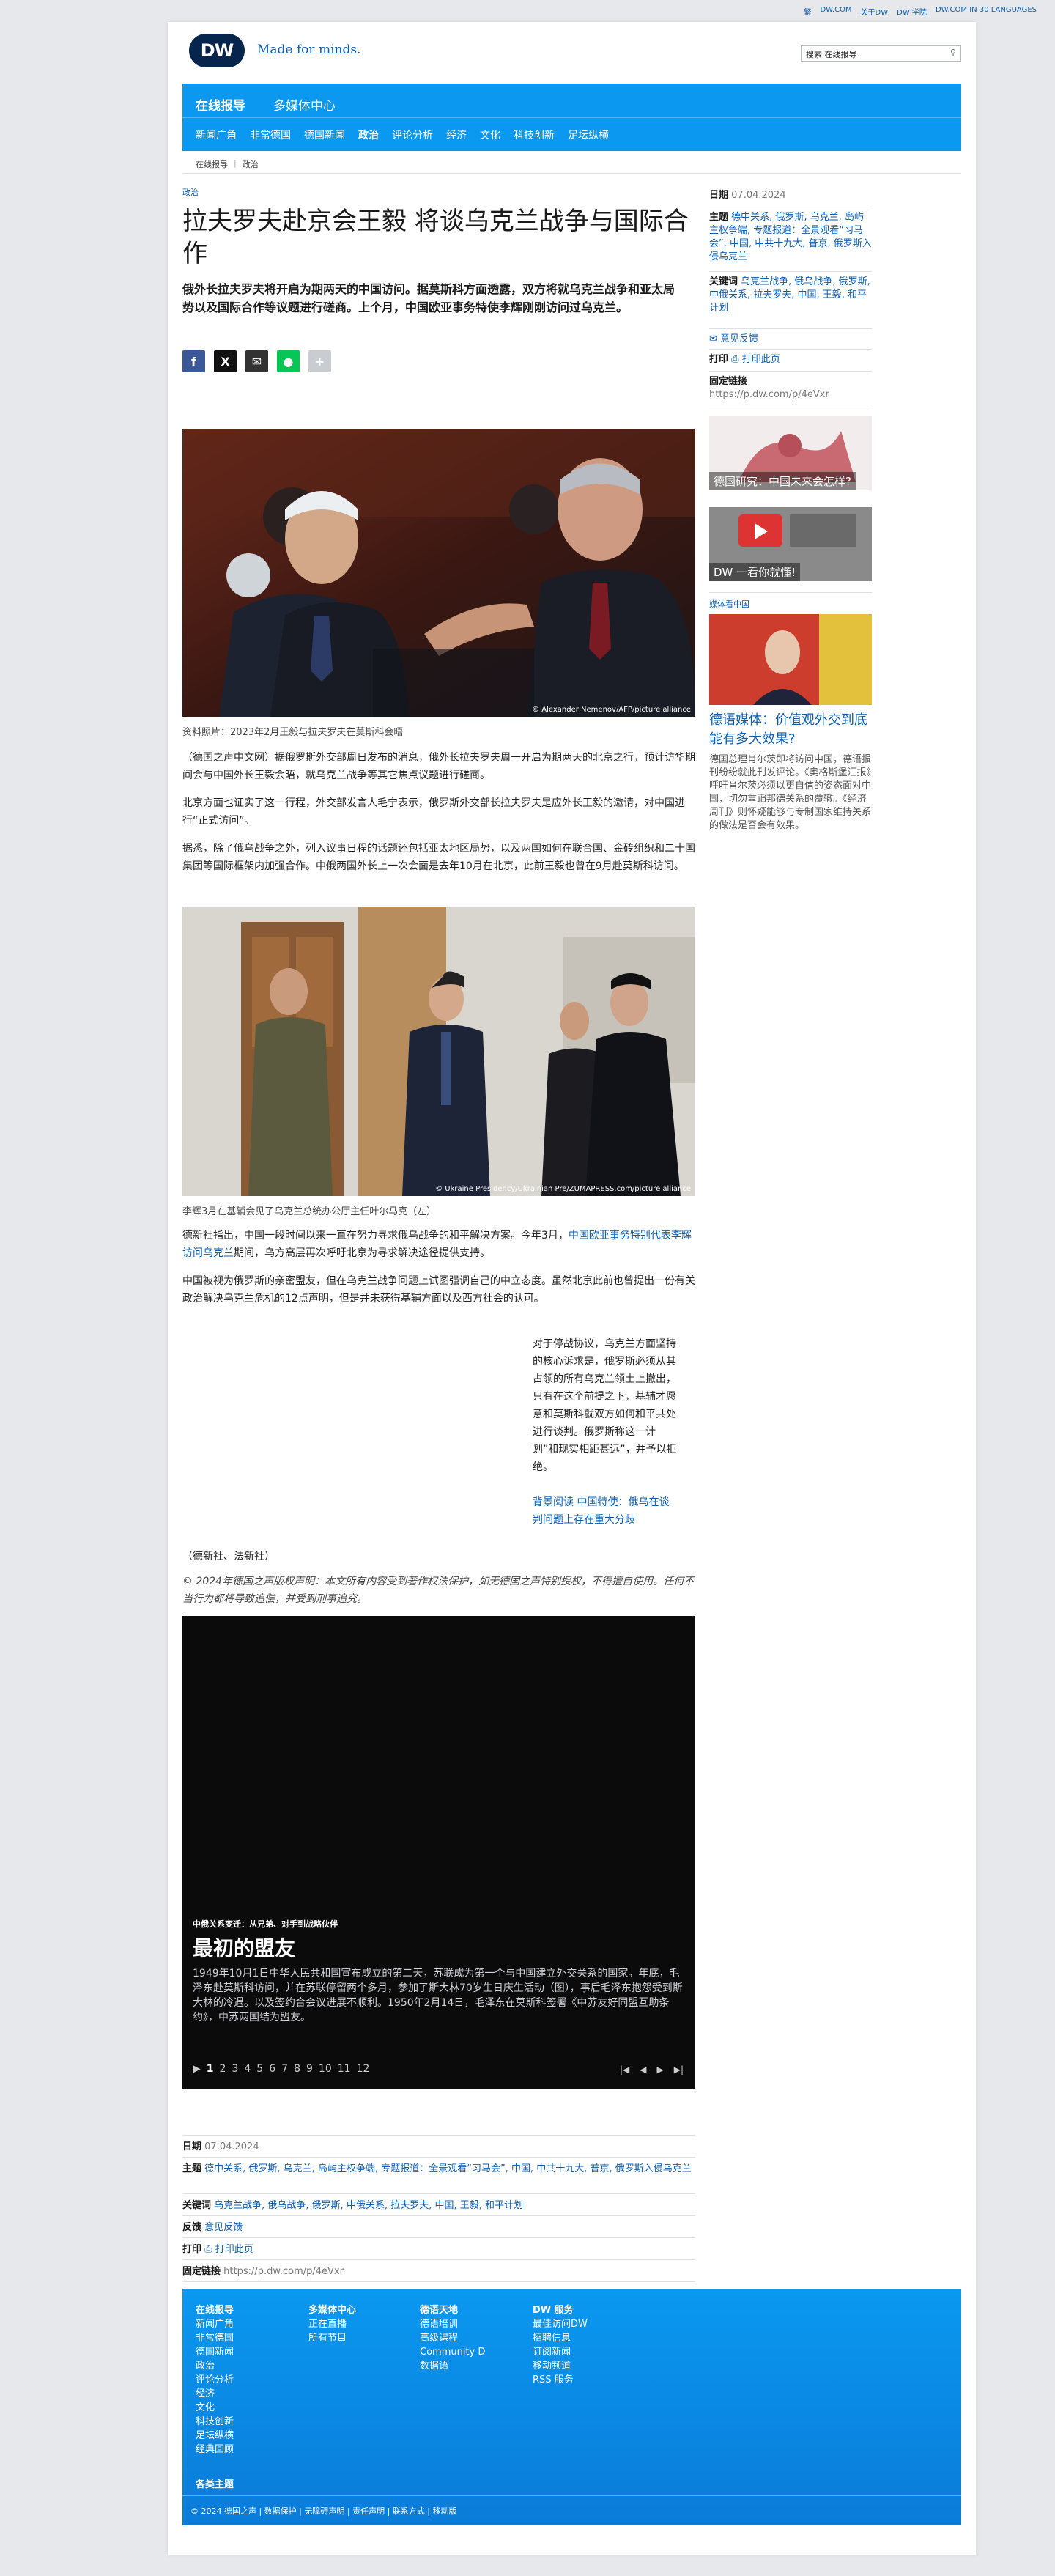 The width and height of the screenshot is (1055, 2576). What do you see at coordinates (713, 338) in the screenshot?
I see `feedback-icon: ✉` at bounding box center [713, 338].